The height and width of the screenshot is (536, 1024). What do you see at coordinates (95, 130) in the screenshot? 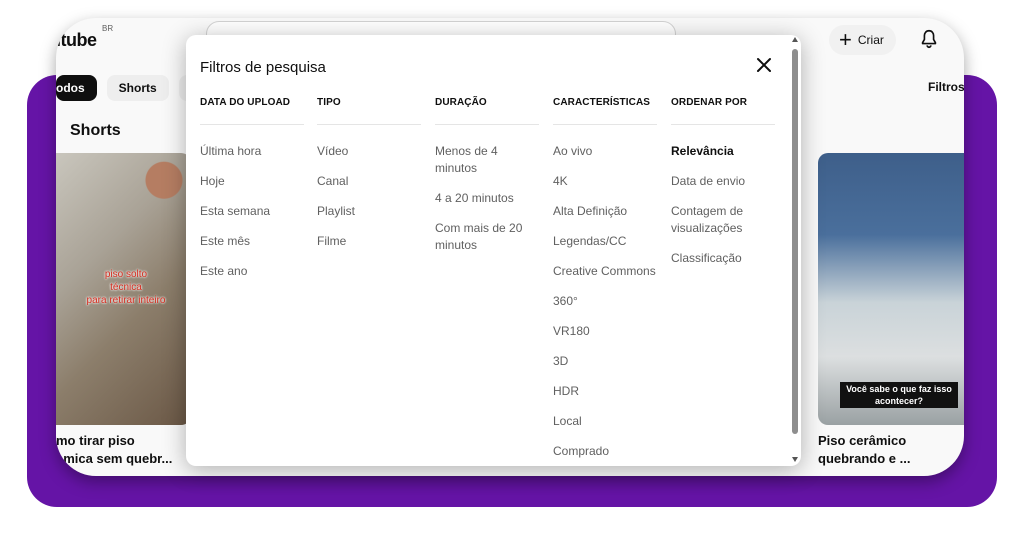
I see `shorts-section-title: Shorts` at bounding box center [95, 130].